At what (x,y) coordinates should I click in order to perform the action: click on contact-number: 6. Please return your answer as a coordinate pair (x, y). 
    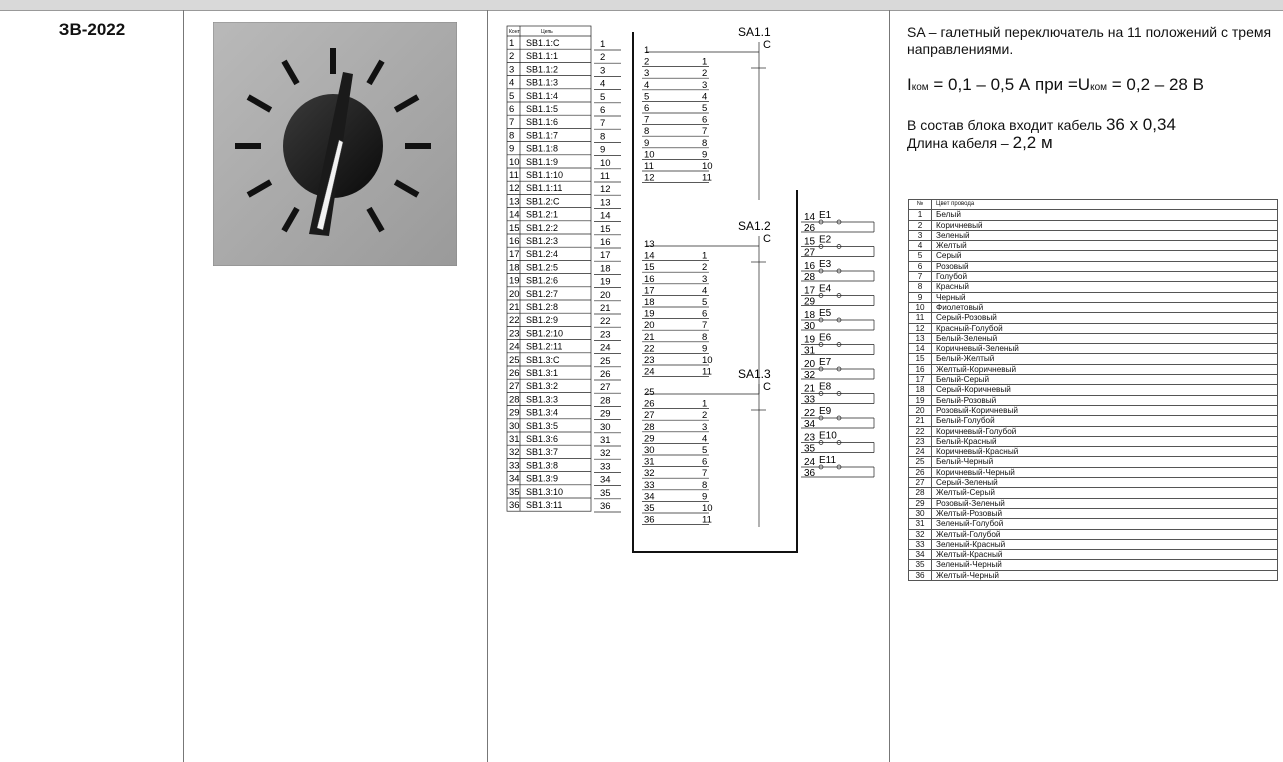
    Looking at the image, I should click on (511, 109).